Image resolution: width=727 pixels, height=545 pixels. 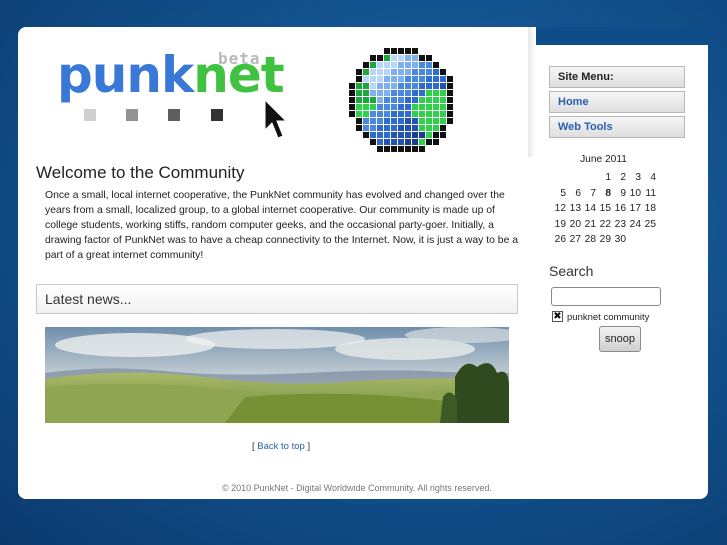 I want to click on pixel-globe-icon, so click(x=401, y=100).